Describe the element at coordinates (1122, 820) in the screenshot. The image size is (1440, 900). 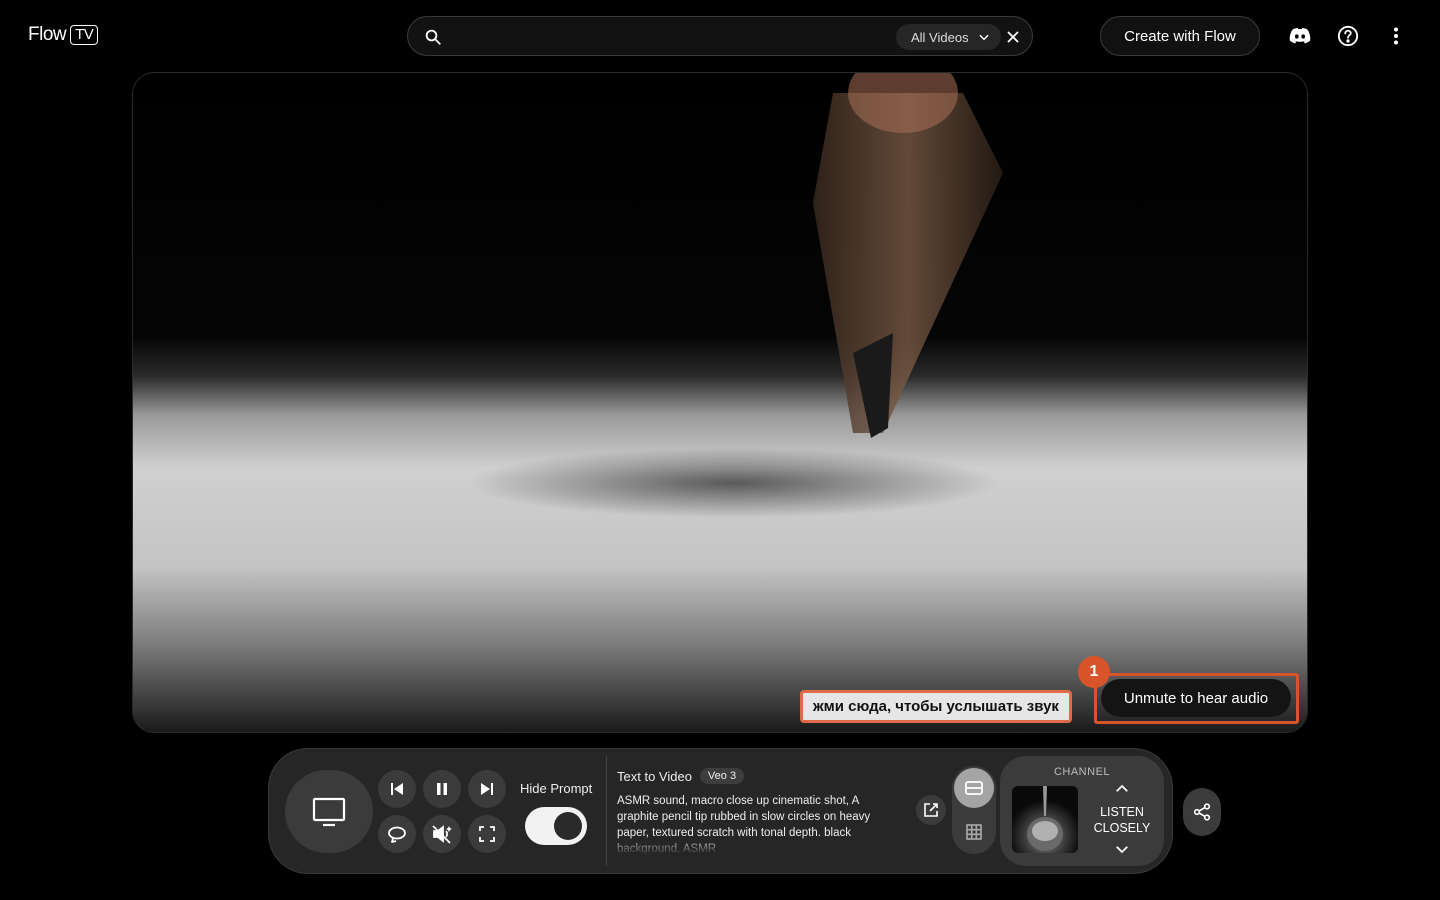
I see `channel-name: LISTEN CLOSELY` at that location.